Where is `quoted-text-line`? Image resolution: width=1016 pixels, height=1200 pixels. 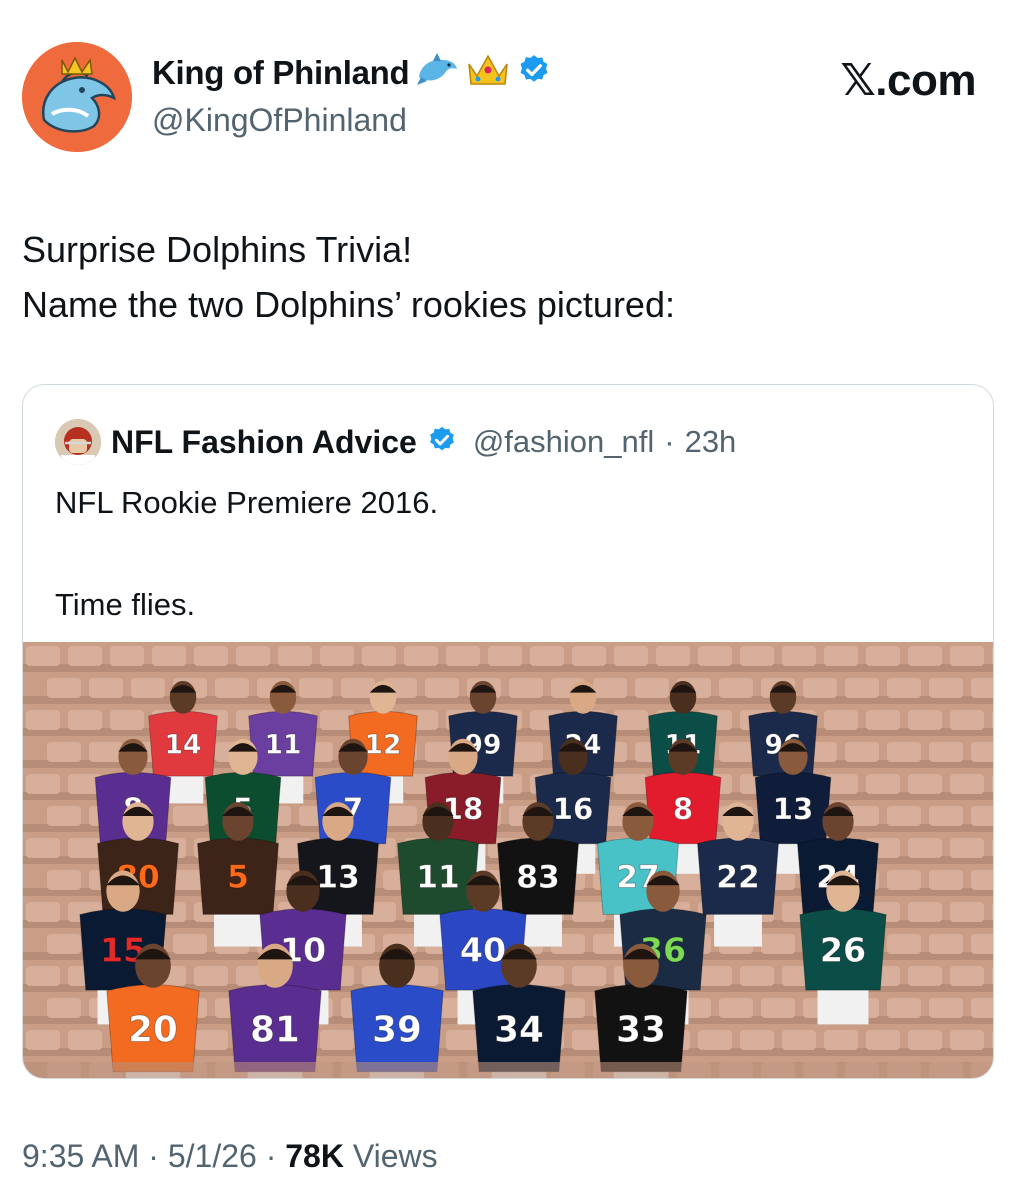 quoted-text-line is located at coordinates (246, 553).